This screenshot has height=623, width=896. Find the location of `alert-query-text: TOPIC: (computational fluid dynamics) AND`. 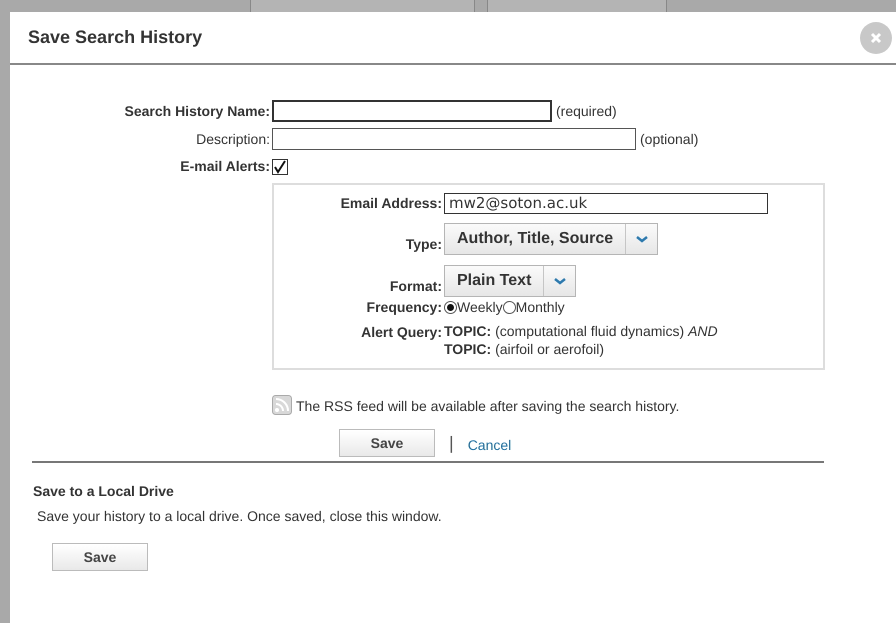

alert-query-text: TOPIC: (computational fluid dynamics) AND is located at coordinates (581, 331).